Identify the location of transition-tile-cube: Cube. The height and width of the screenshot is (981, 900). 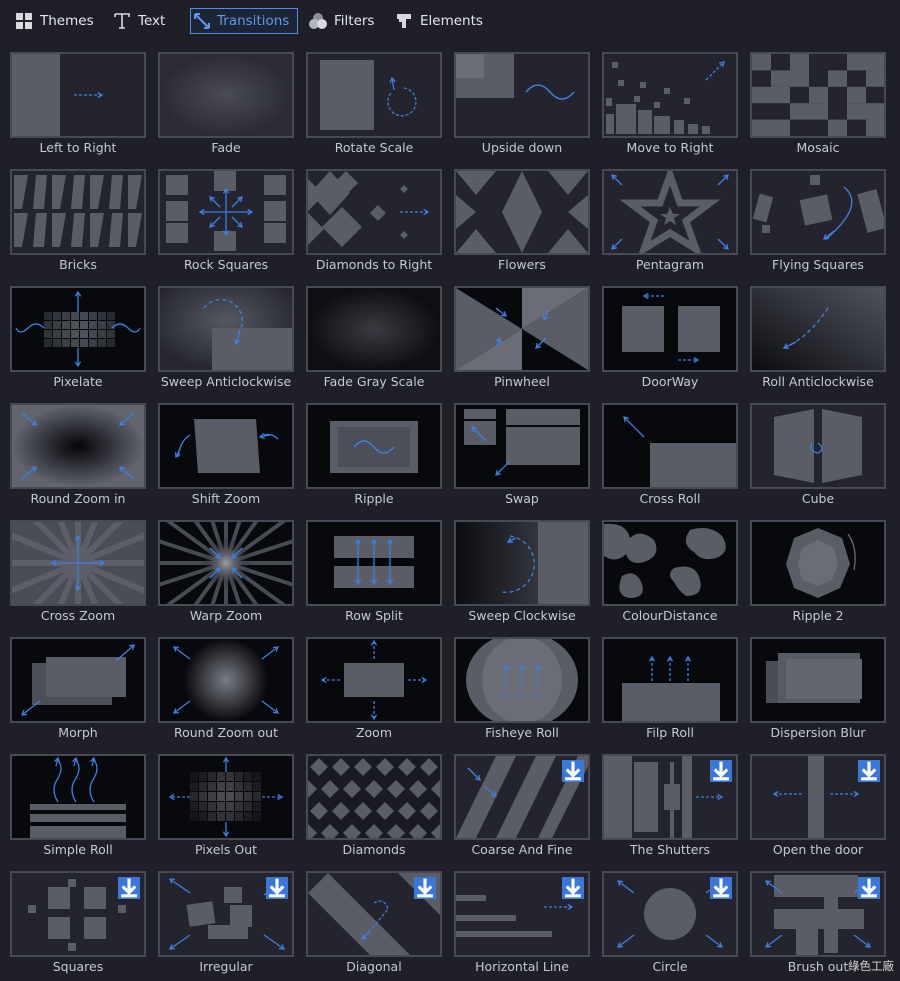
(818, 458).